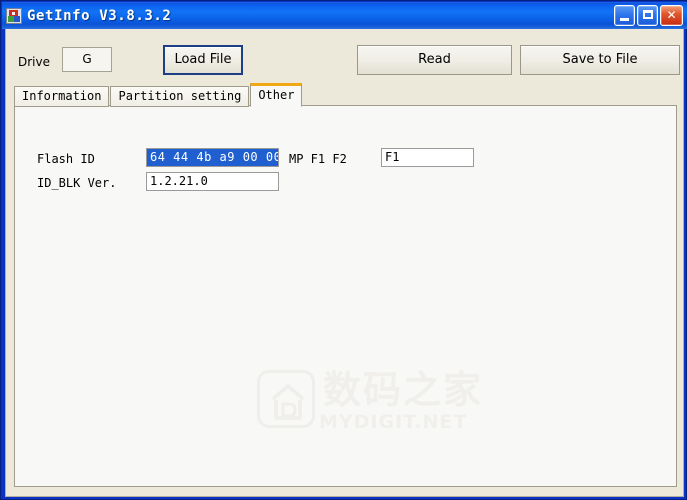 This screenshot has height=500, width=687. What do you see at coordinates (344, 15) in the screenshot?
I see `title-bar: GetInfo V3.8.3.2 ✕` at bounding box center [344, 15].